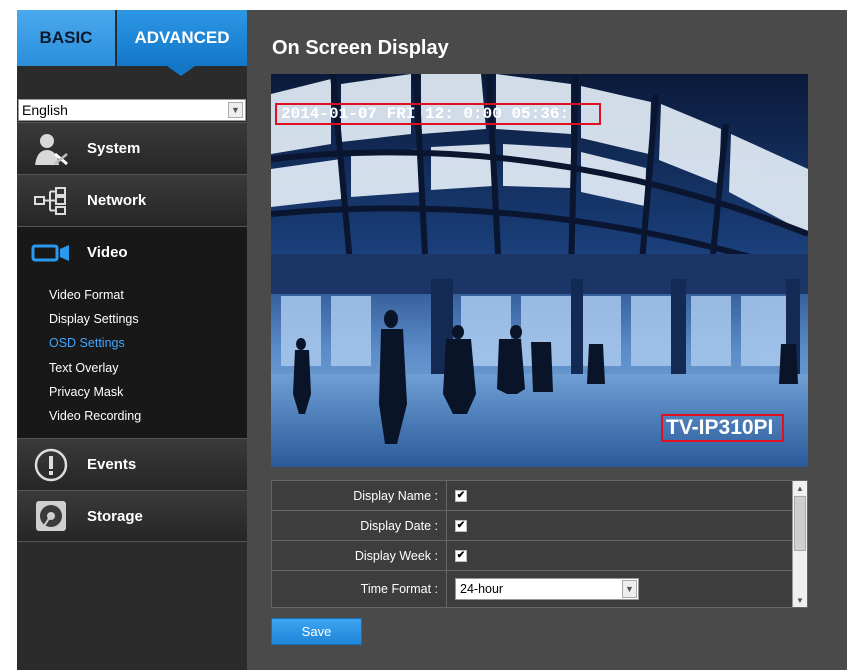 This screenshot has height=670, width=852. Describe the element at coordinates (395, 495) in the screenshot. I see `display-name-label: Display Name :` at that location.